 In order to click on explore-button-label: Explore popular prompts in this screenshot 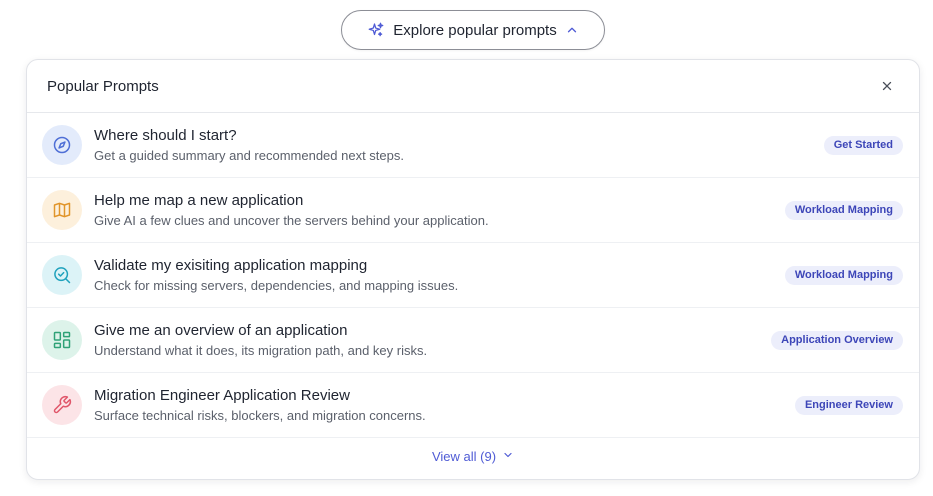, I will do `click(475, 30)`.